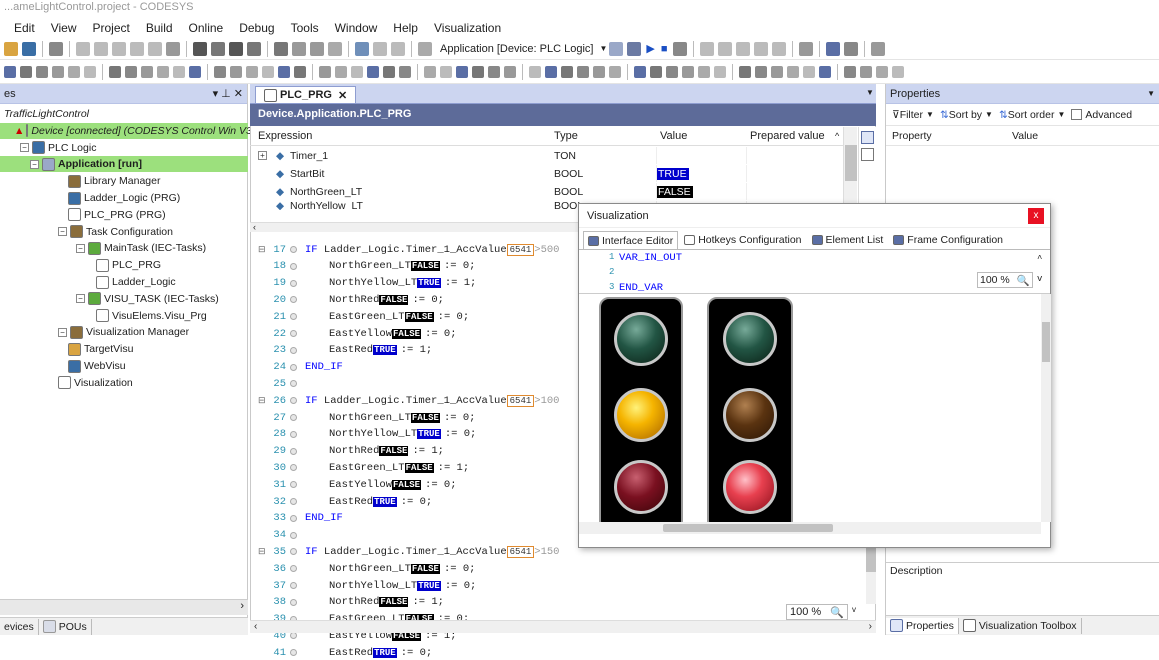 Image resolution: width=1159 pixels, height=660 pixels. I want to click on col-prepared-value: Prepared value, so click(787, 136).